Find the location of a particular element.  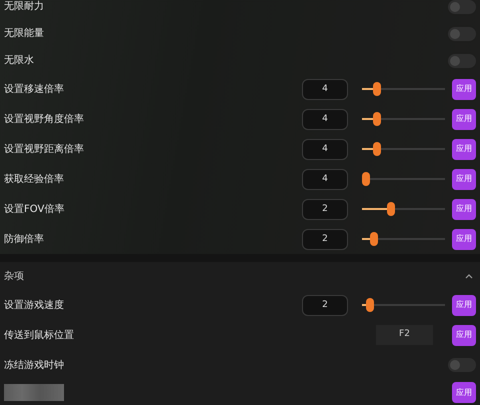

blurred-label is located at coordinates (34, 392).